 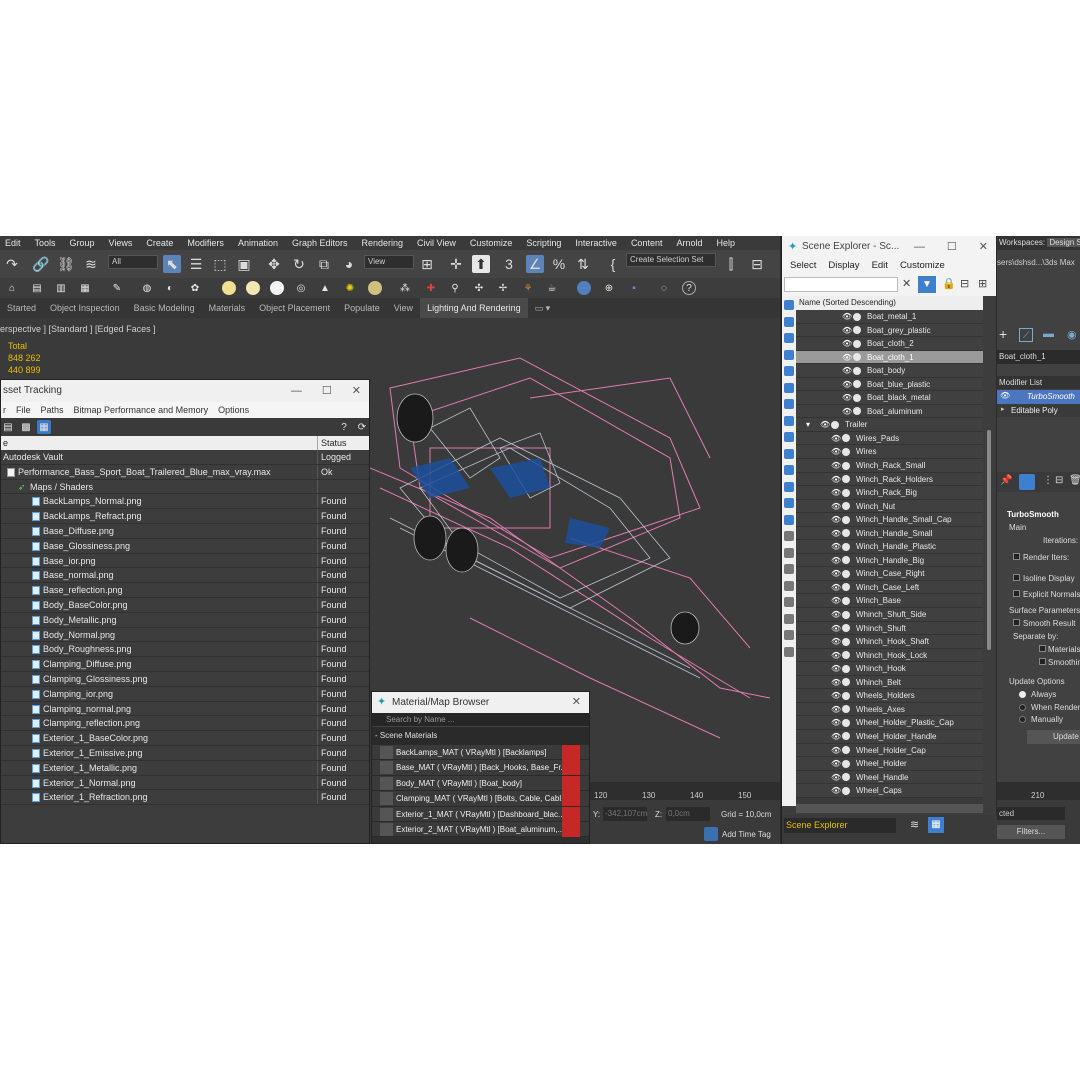 I want to click on scene-object-row: 👁 Wheel_Holder_Plastic_Cap, so click(x=889, y=723).